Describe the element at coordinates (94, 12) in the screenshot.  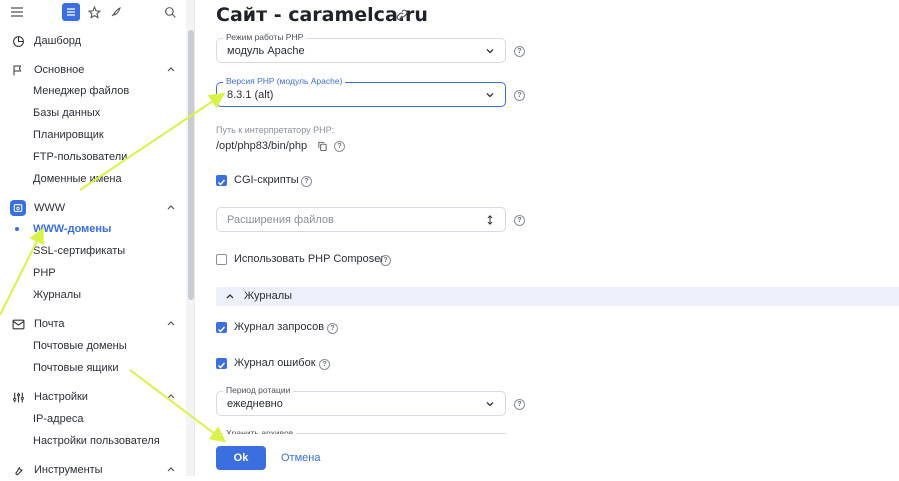
I see `star-icon` at that location.